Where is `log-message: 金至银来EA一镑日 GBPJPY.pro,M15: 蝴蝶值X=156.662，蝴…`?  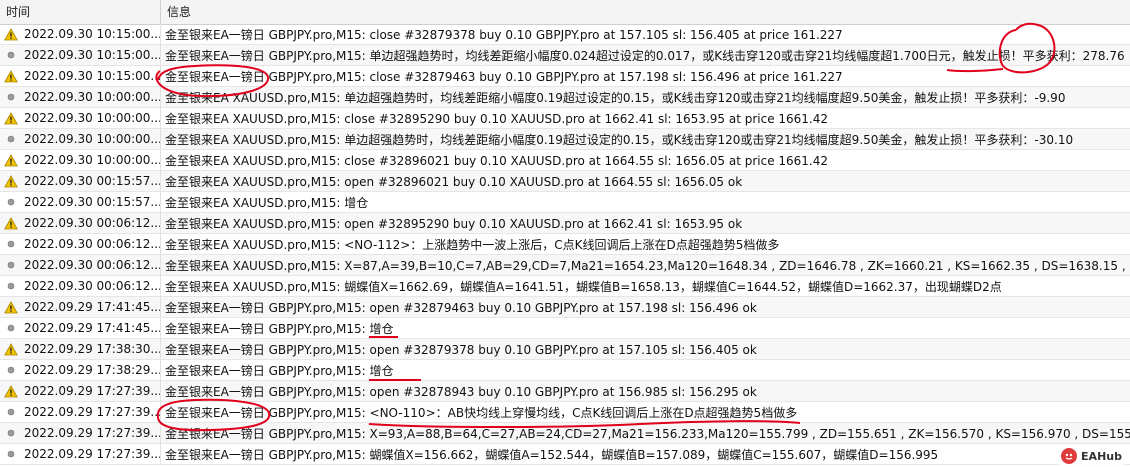 log-message: 金至银来EA一镑日 GBPJPY.pro,M15: 蝴蝶值X=156.662，蝴… is located at coordinates (552, 454).